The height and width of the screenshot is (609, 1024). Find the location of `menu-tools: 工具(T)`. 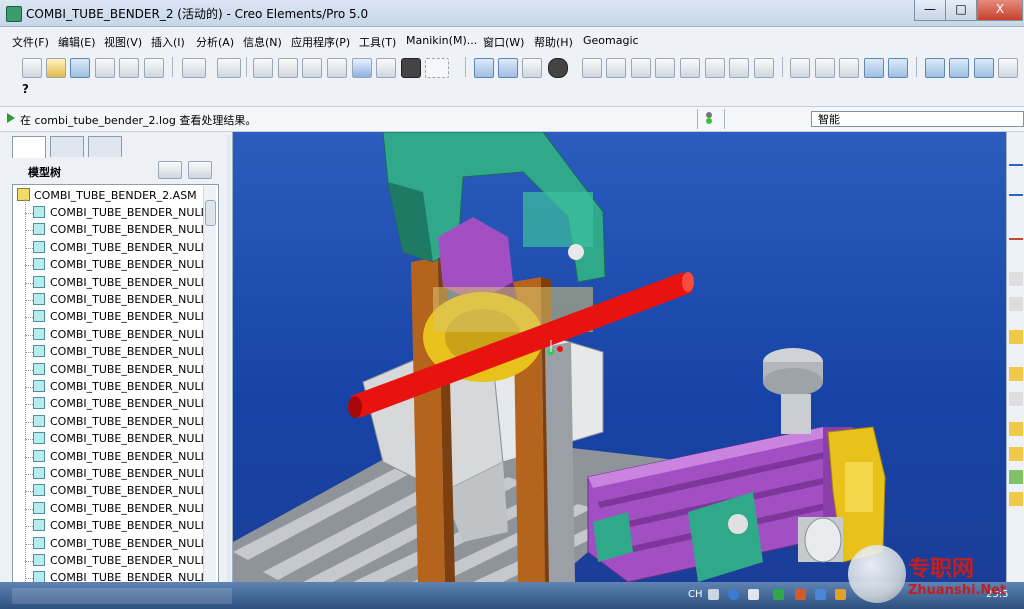

menu-tools: 工具(T) is located at coordinates (377, 42).